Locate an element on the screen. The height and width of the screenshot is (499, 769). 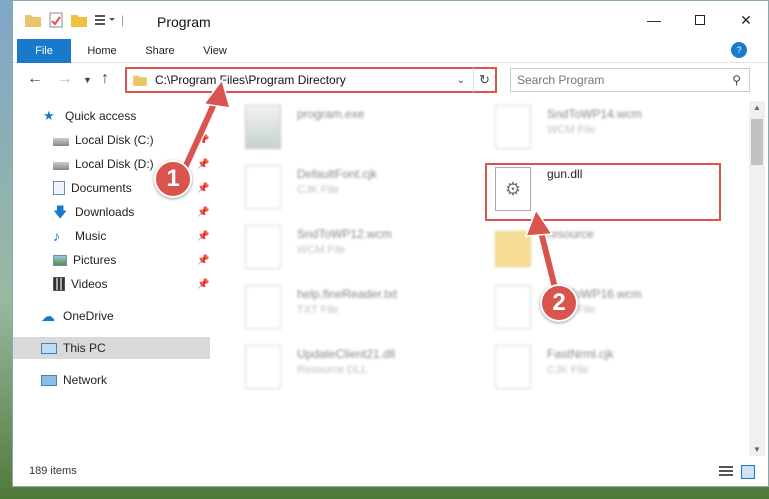
computer-icon is located at coordinates (49, 348).